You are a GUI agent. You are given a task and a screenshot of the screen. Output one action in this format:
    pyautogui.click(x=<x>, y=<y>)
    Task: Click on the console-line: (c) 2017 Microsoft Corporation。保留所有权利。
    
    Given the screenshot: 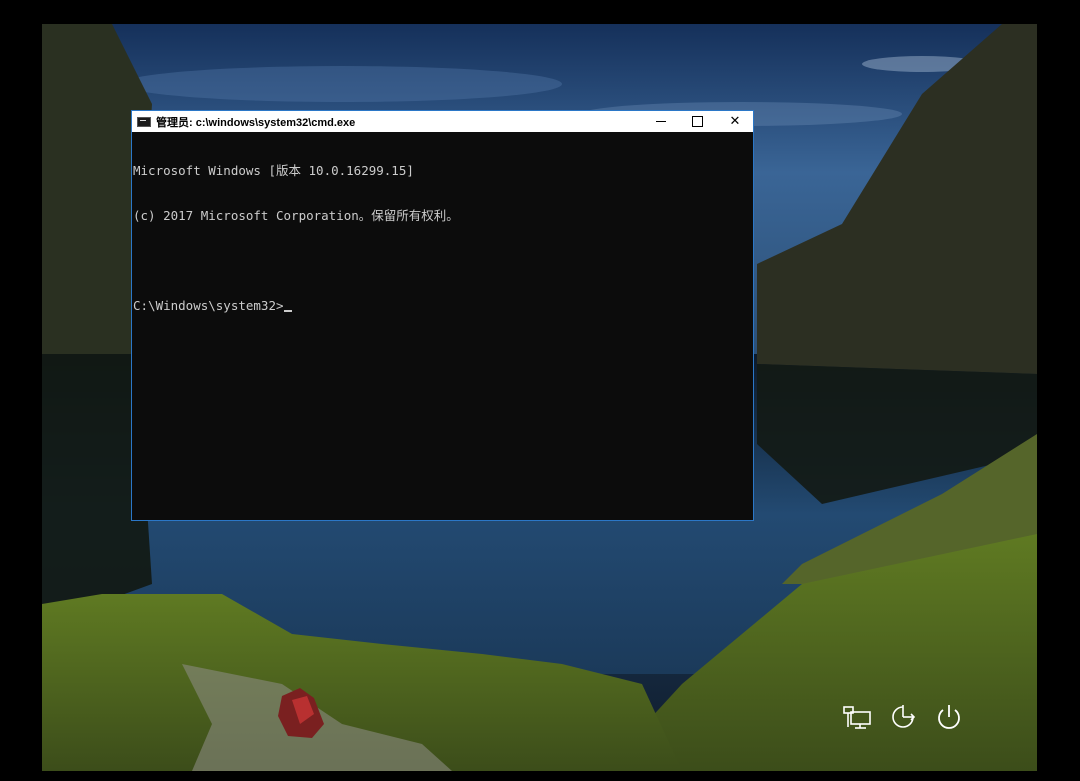 What is the action you would take?
    pyautogui.click(x=296, y=215)
    